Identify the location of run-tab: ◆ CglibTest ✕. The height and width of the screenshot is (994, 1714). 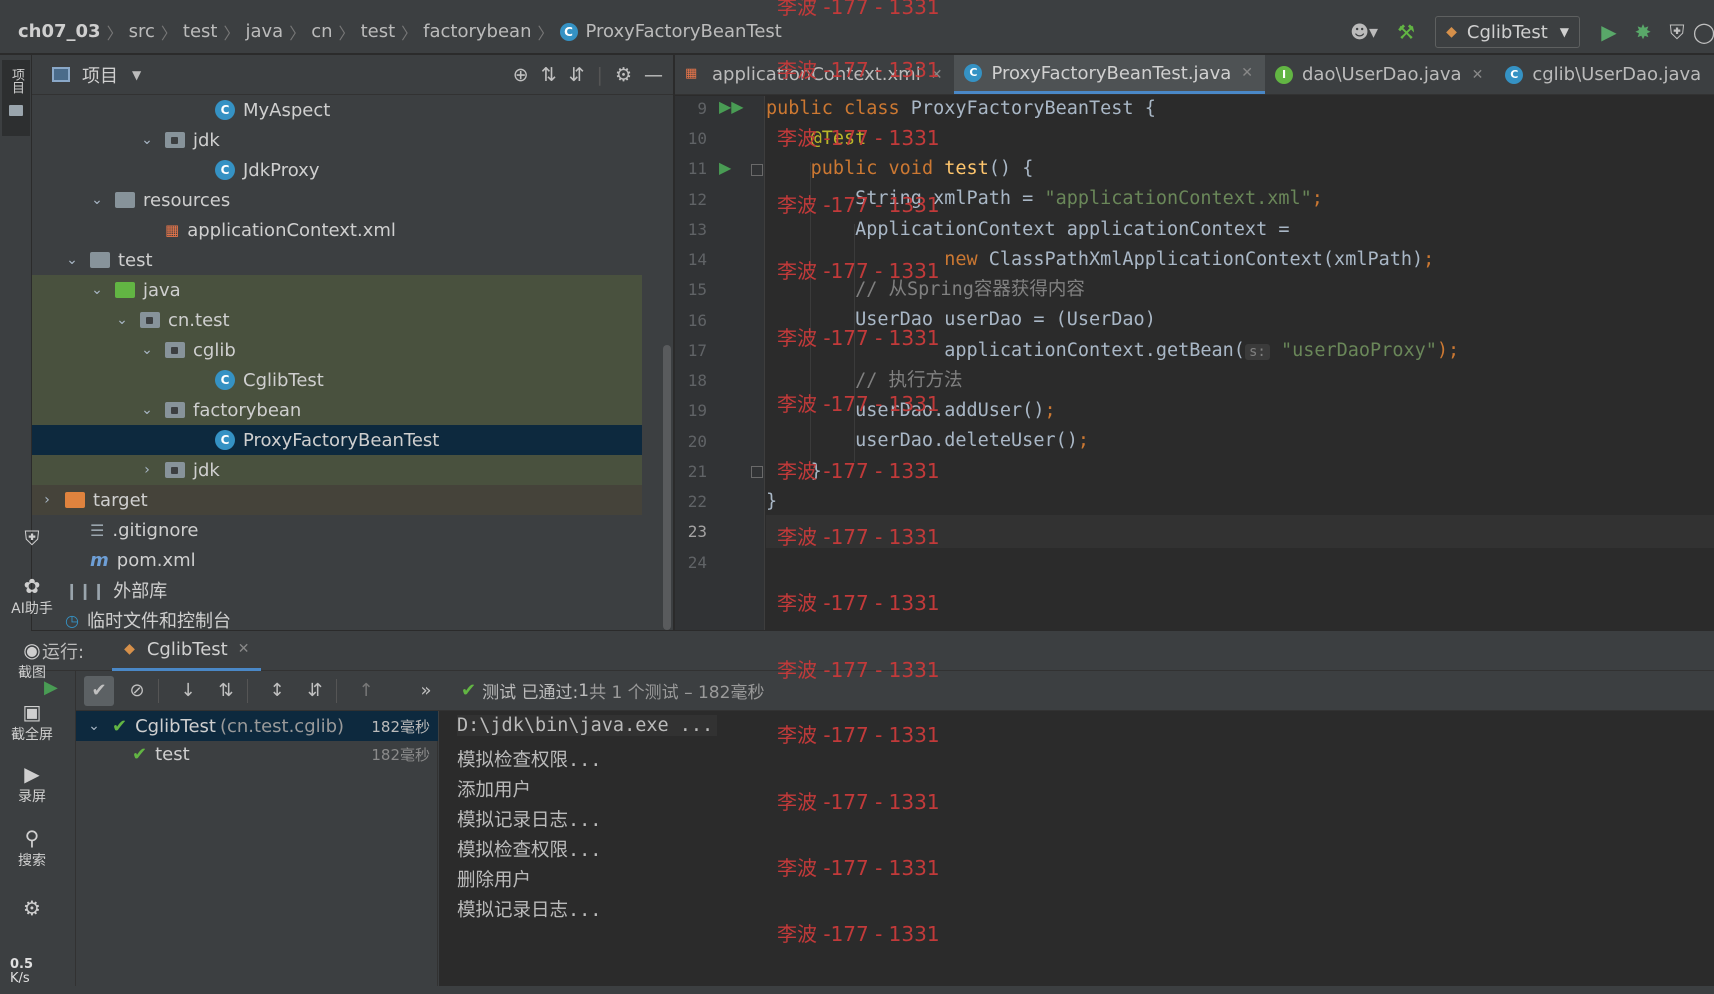
(187, 650).